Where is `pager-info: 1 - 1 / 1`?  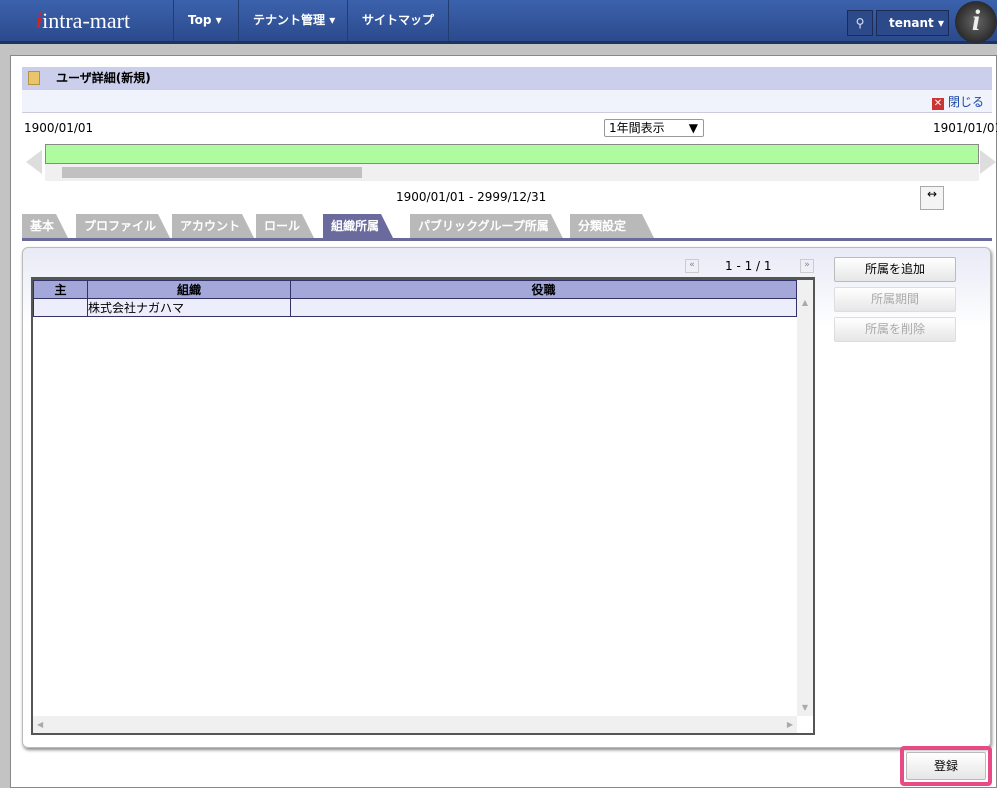
pager-info: 1 - 1 / 1 is located at coordinates (748, 266).